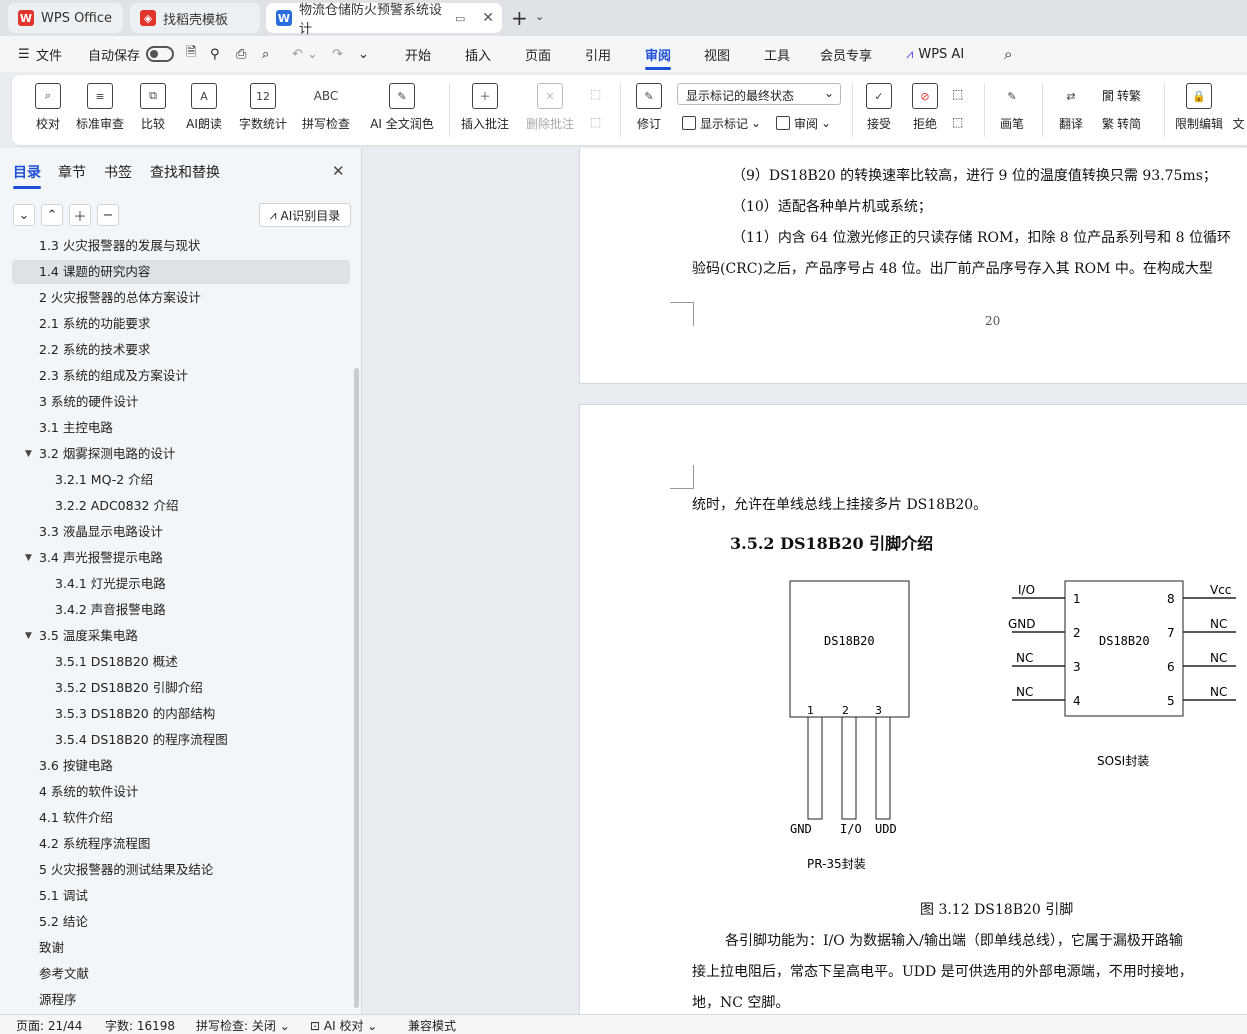 The width and height of the screenshot is (1247, 1034). What do you see at coordinates (65, 18) in the screenshot?
I see `tab-wps-office: W WPS Office` at bounding box center [65, 18].